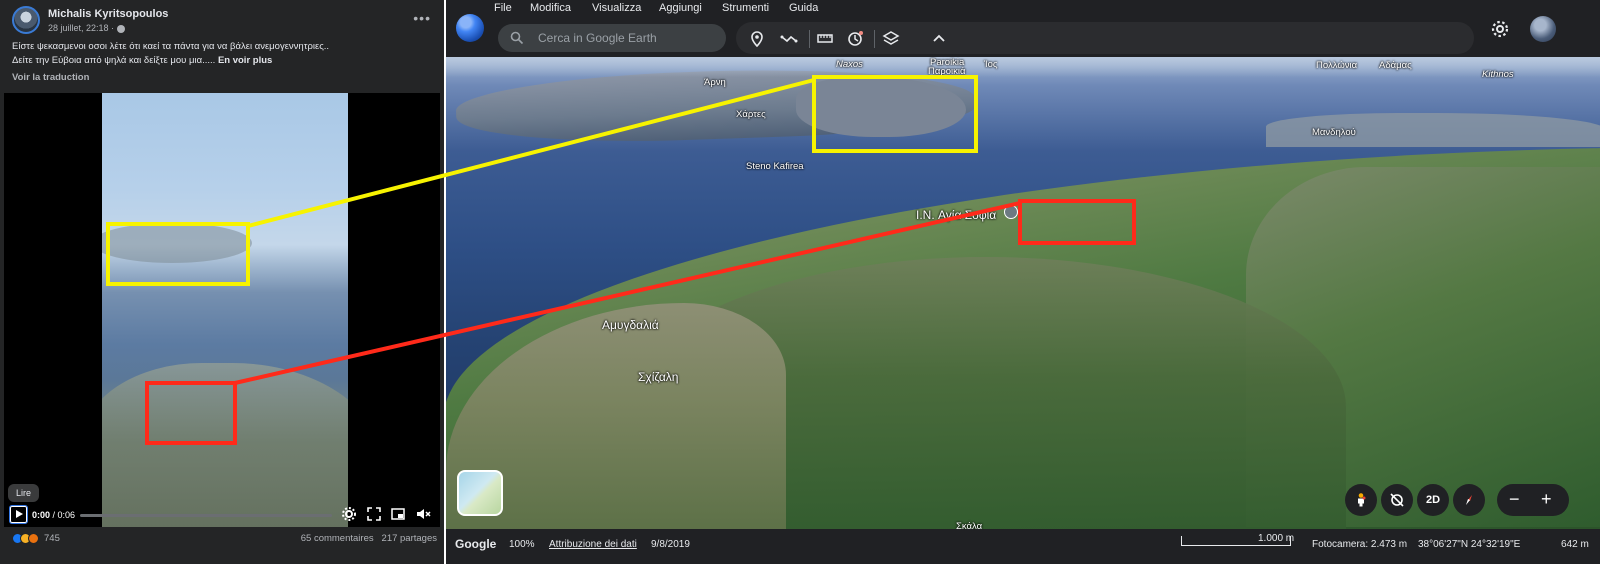 Image resolution: width=1600 pixels, height=564 pixels. I want to click on label-ios: Ίος, so click(991, 64).